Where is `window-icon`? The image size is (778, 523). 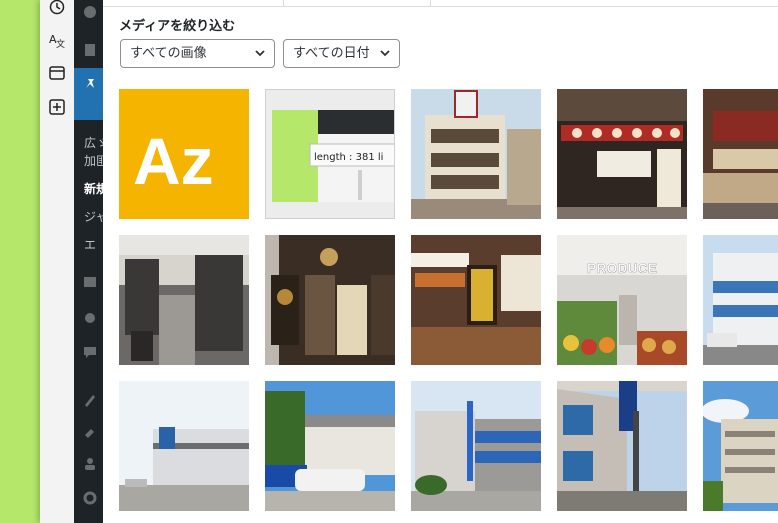
window-icon is located at coordinates (57, 73).